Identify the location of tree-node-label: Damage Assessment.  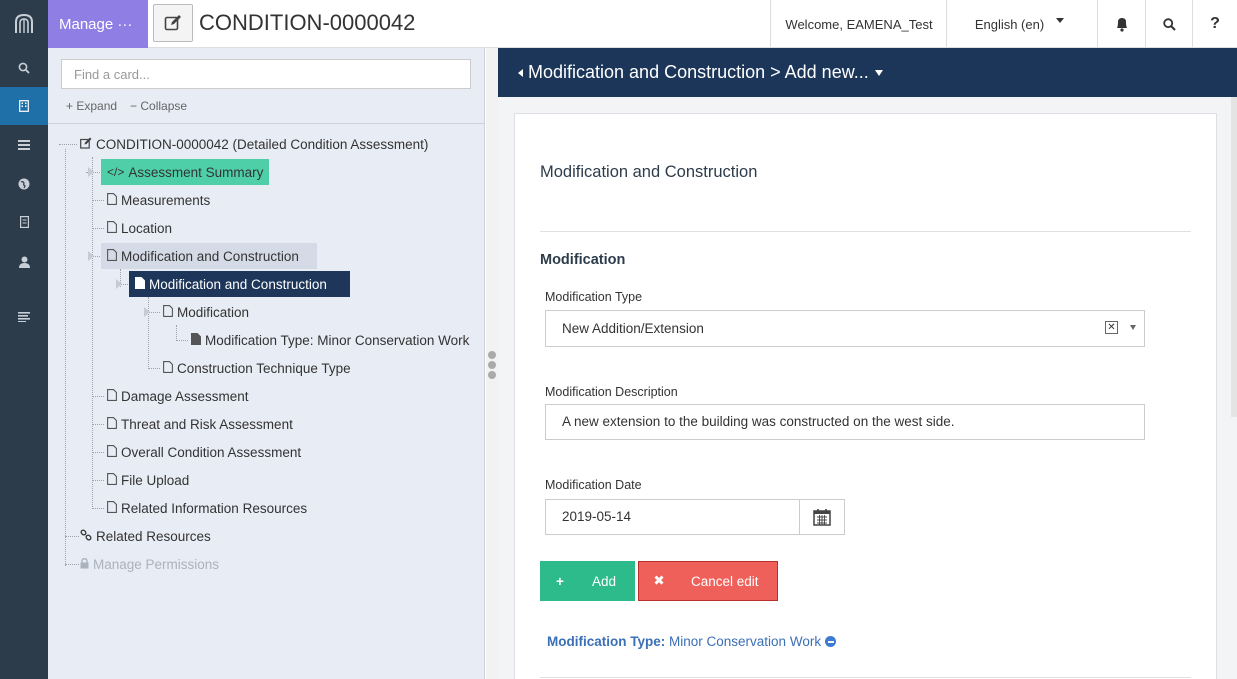
(185, 396).